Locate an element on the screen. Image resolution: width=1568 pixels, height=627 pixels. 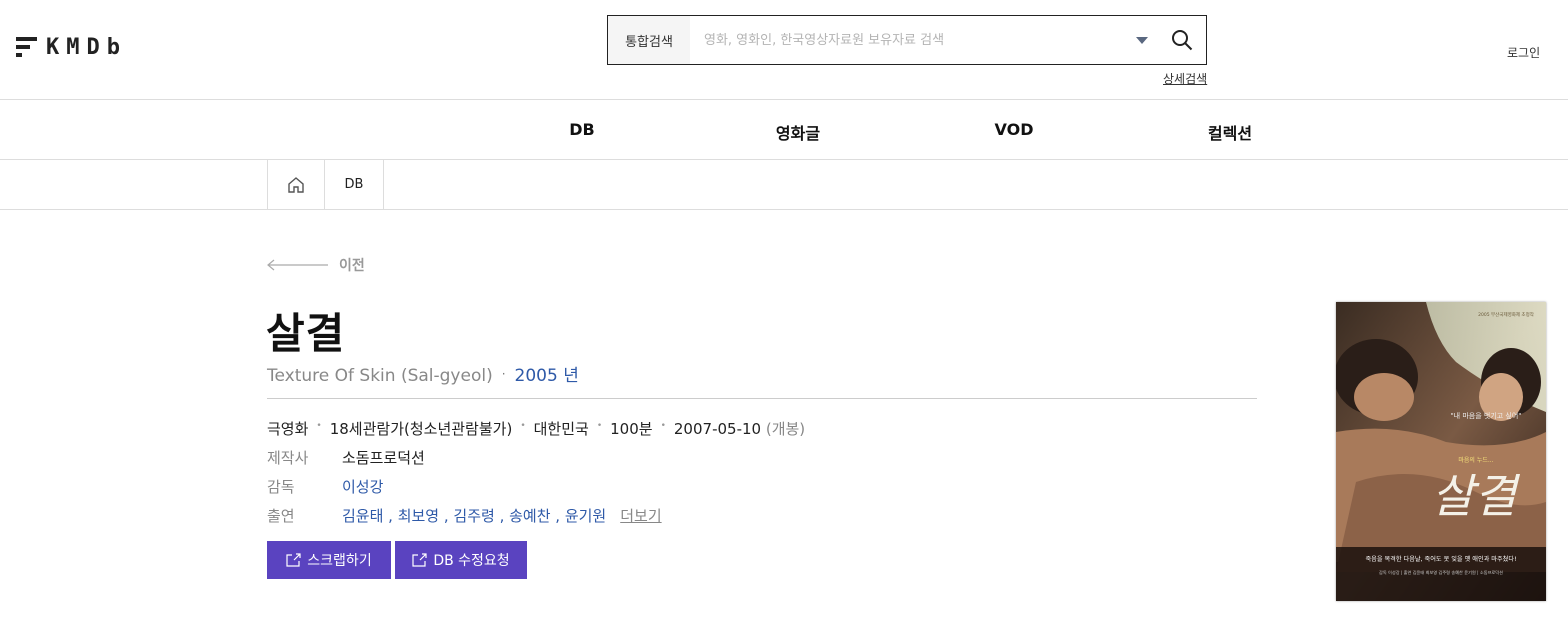
scrap-button-label: 스크랩하기 is located at coordinates (339, 561).